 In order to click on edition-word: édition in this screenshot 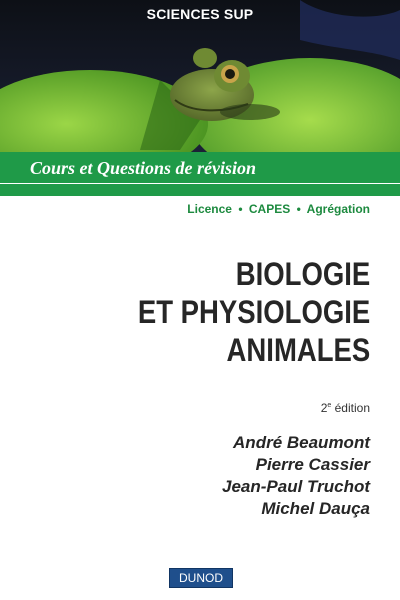, I will do `click(352, 408)`.